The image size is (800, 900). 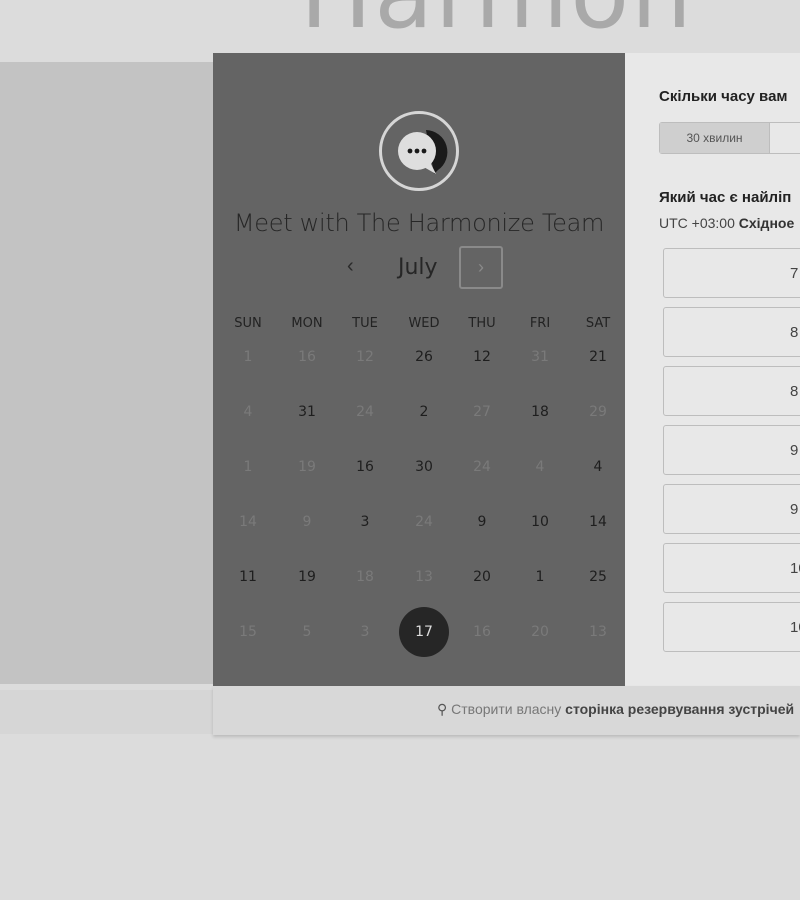 I want to click on weekday-mon: MON, so click(x=307, y=323).